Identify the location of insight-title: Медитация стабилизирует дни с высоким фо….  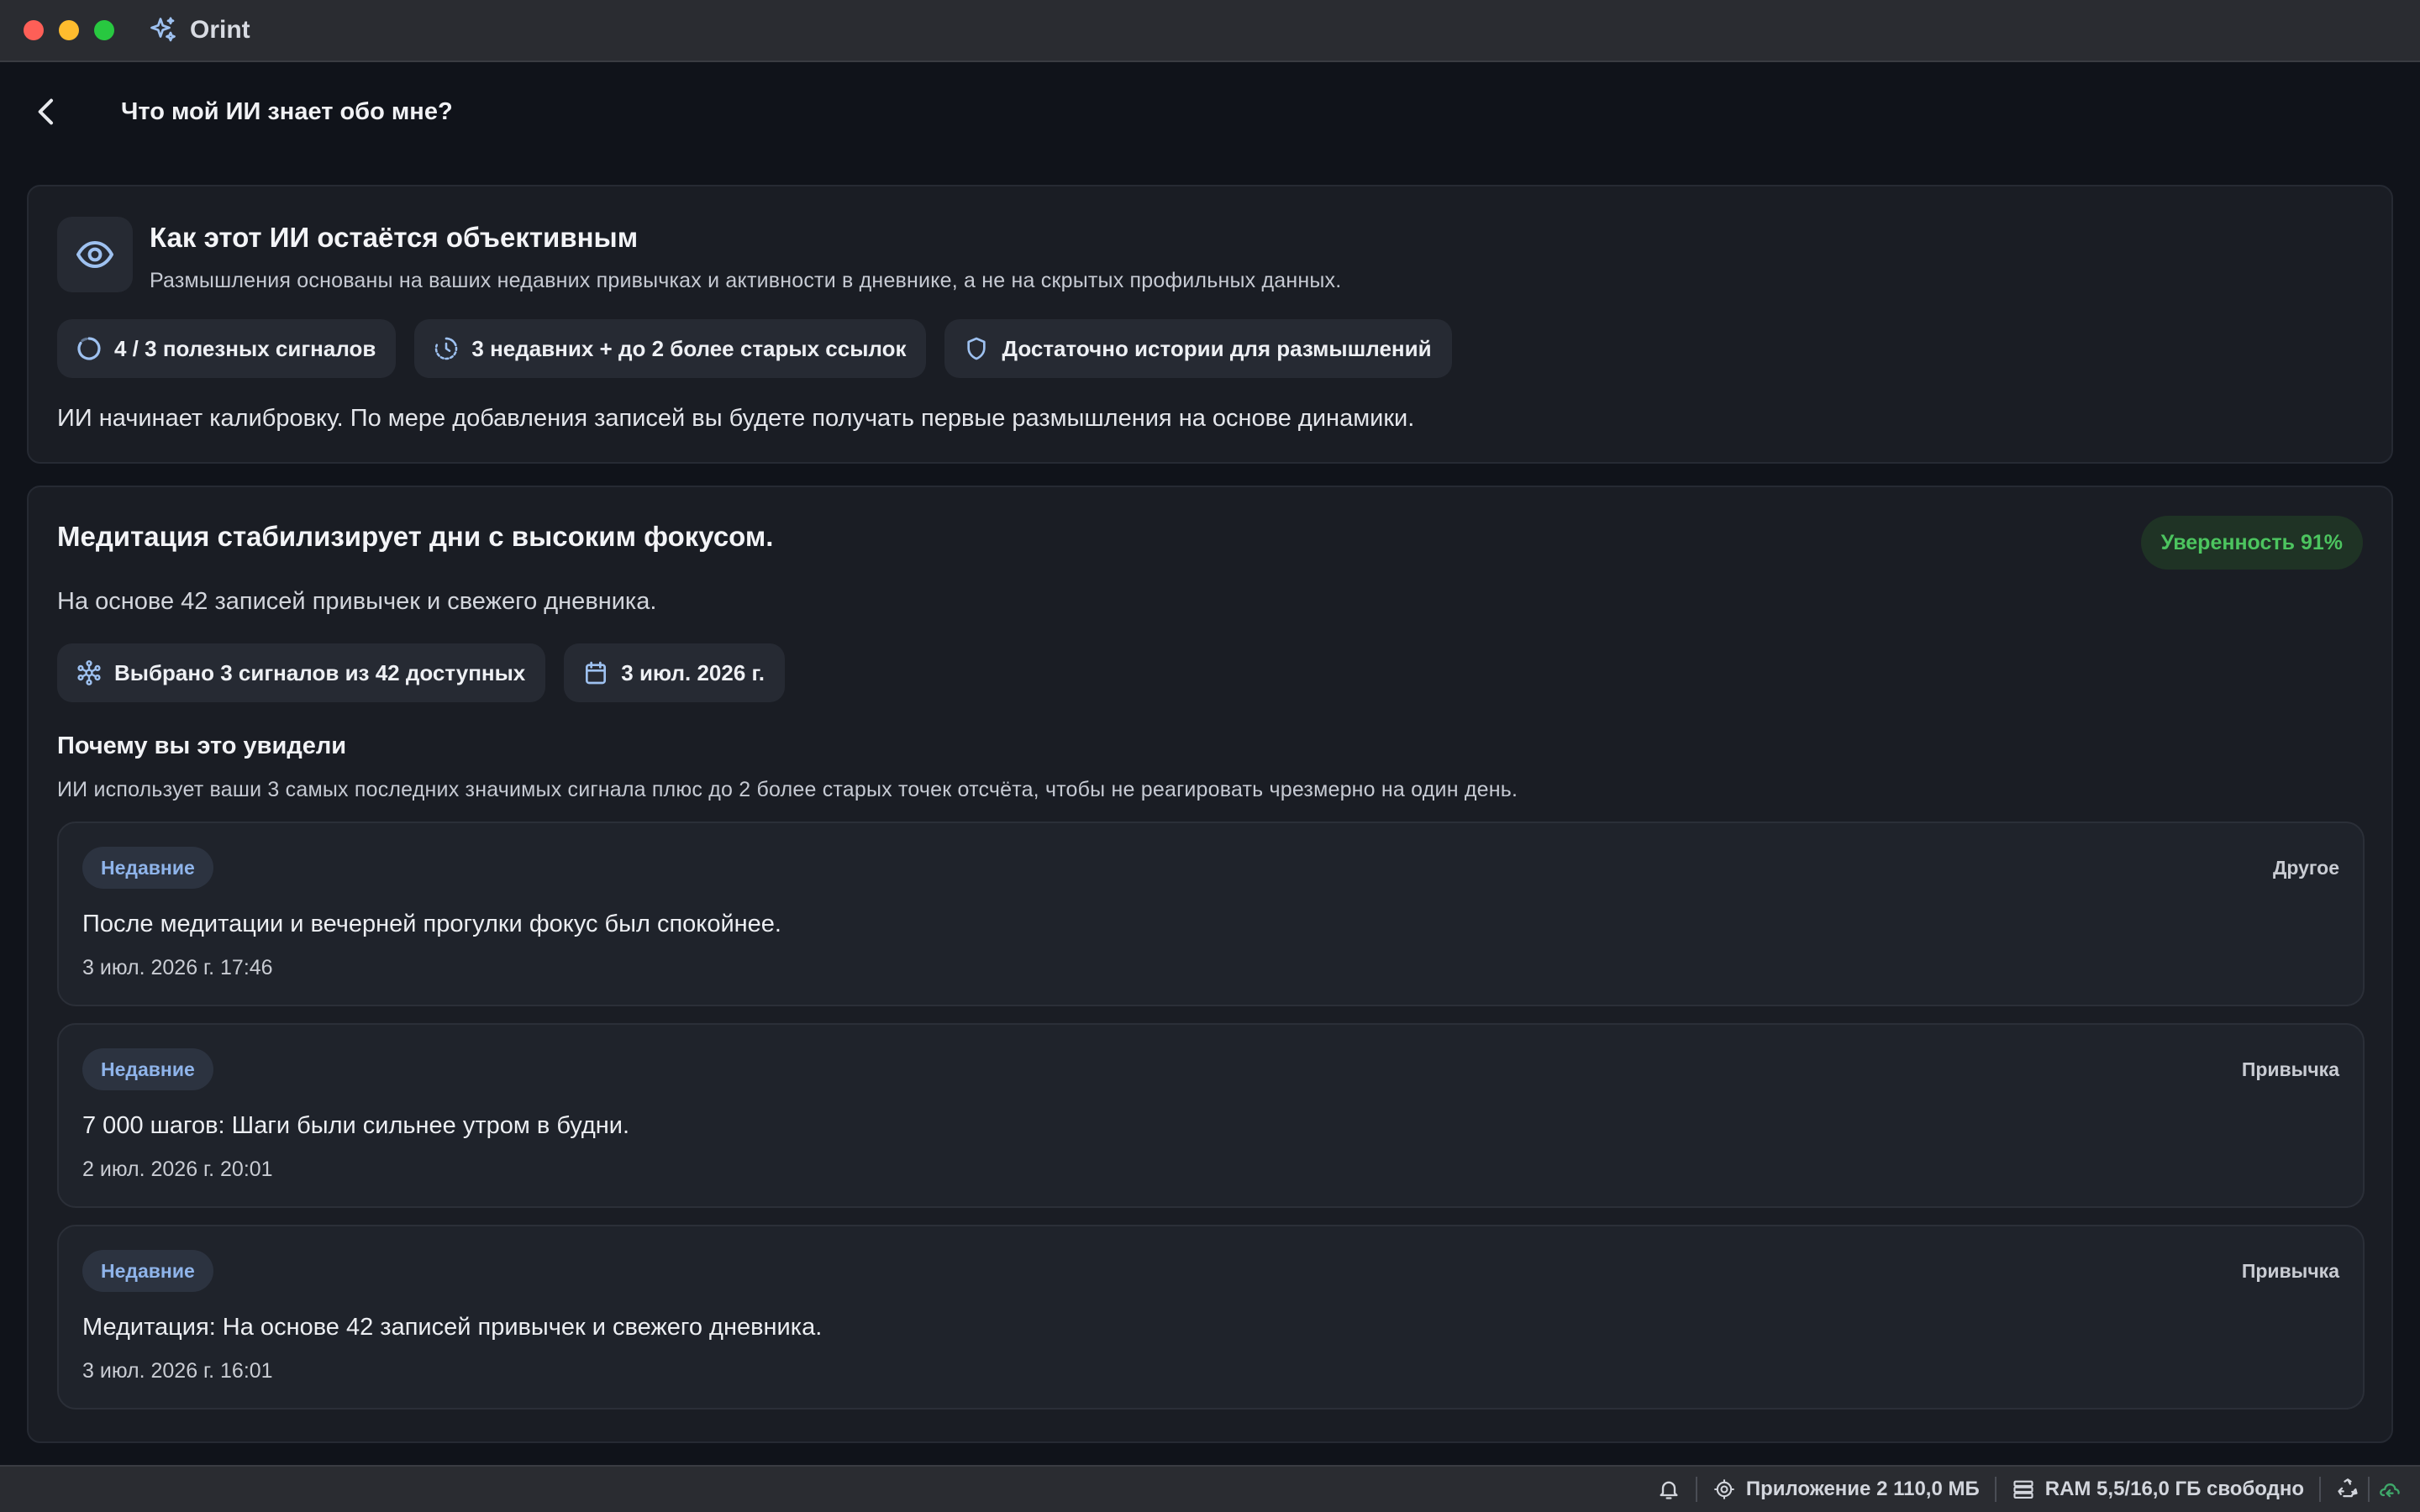
(415, 536).